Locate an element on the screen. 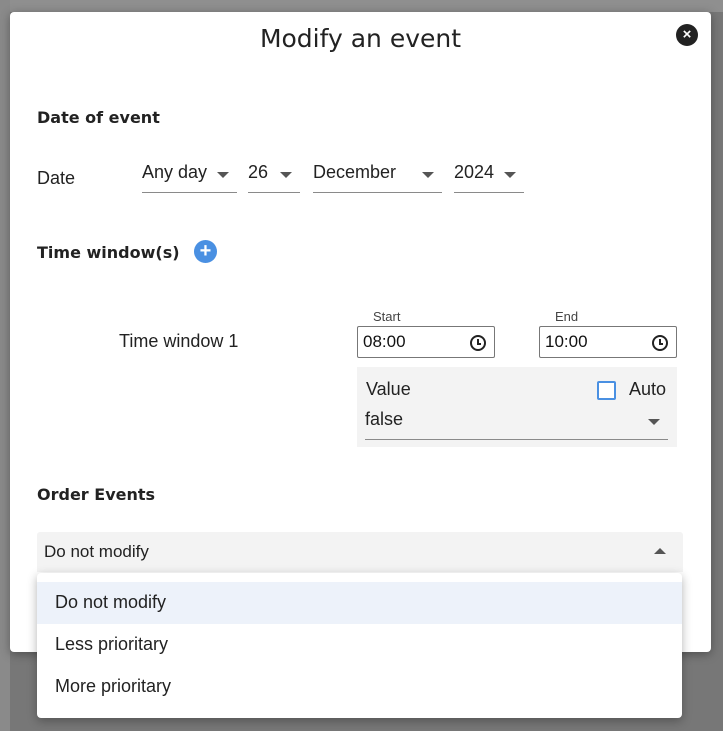  chevron-up-icon is located at coordinates (660, 551).